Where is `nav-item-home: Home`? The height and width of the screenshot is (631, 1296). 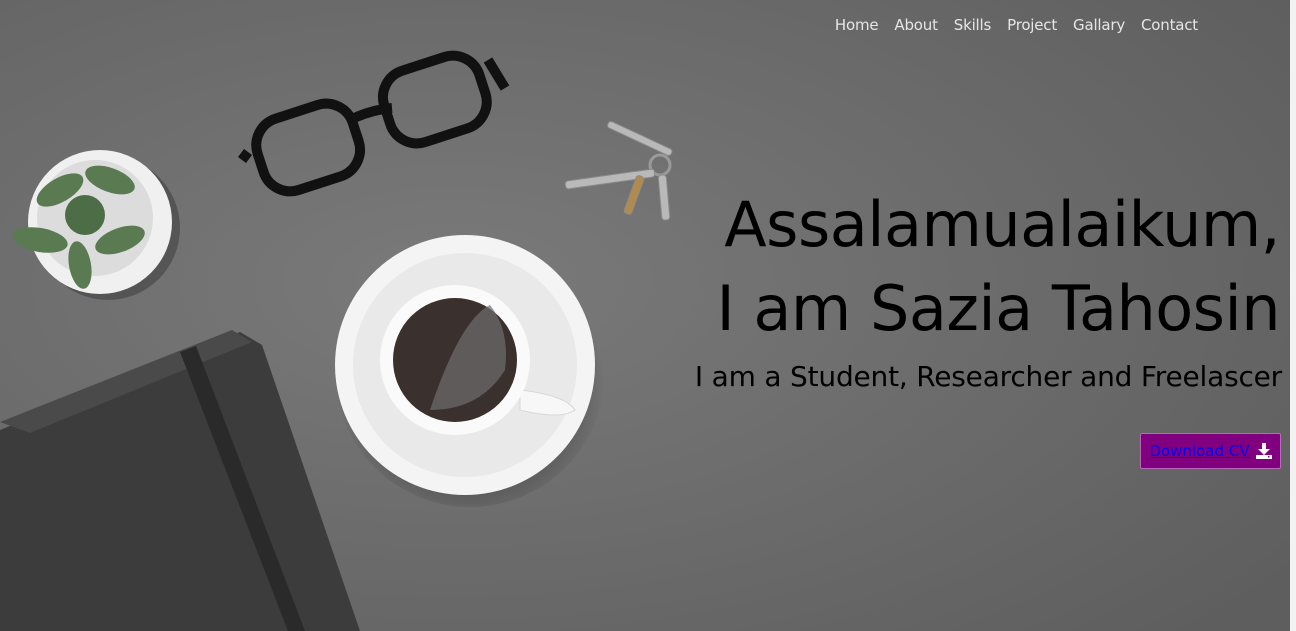
nav-item-home: Home is located at coordinates (857, 24).